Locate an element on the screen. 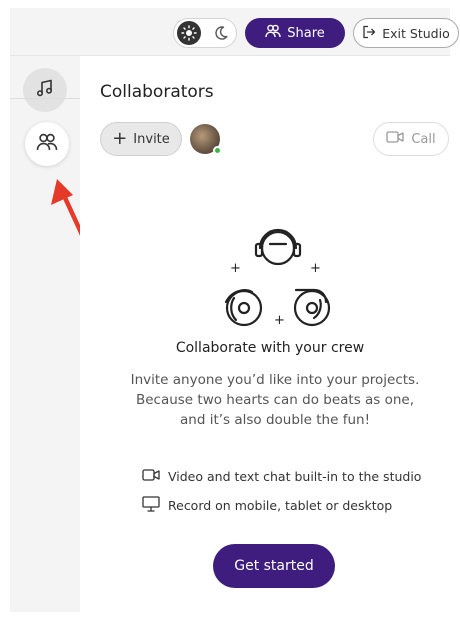 This screenshot has width=460, height=618. panel-title: Collaborators is located at coordinates (157, 92).